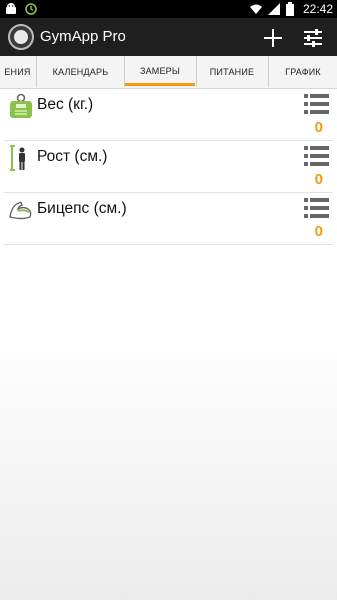 This screenshot has width=337, height=600. What do you see at coordinates (31, 9) in the screenshot?
I see `clock-app-icon` at bounding box center [31, 9].